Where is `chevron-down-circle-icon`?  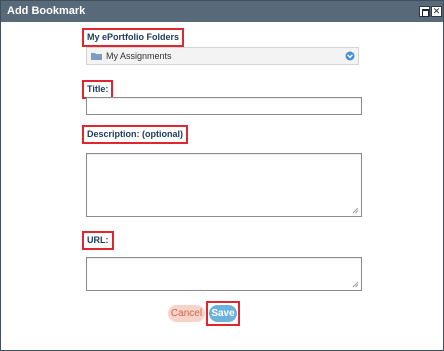 chevron-down-circle-icon is located at coordinates (350, 56).